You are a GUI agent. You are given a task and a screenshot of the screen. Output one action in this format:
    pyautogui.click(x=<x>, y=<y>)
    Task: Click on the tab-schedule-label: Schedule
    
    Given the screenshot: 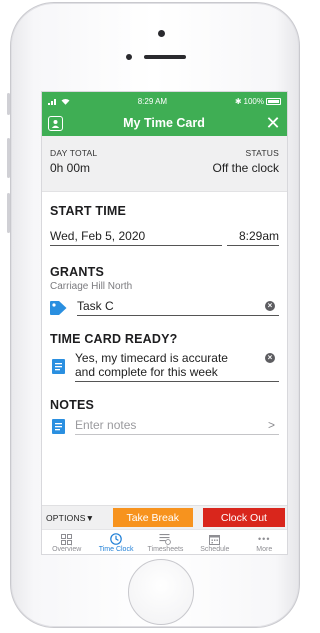 What is the action you would take?
    pyautogui.click(x=215, y=549)
    